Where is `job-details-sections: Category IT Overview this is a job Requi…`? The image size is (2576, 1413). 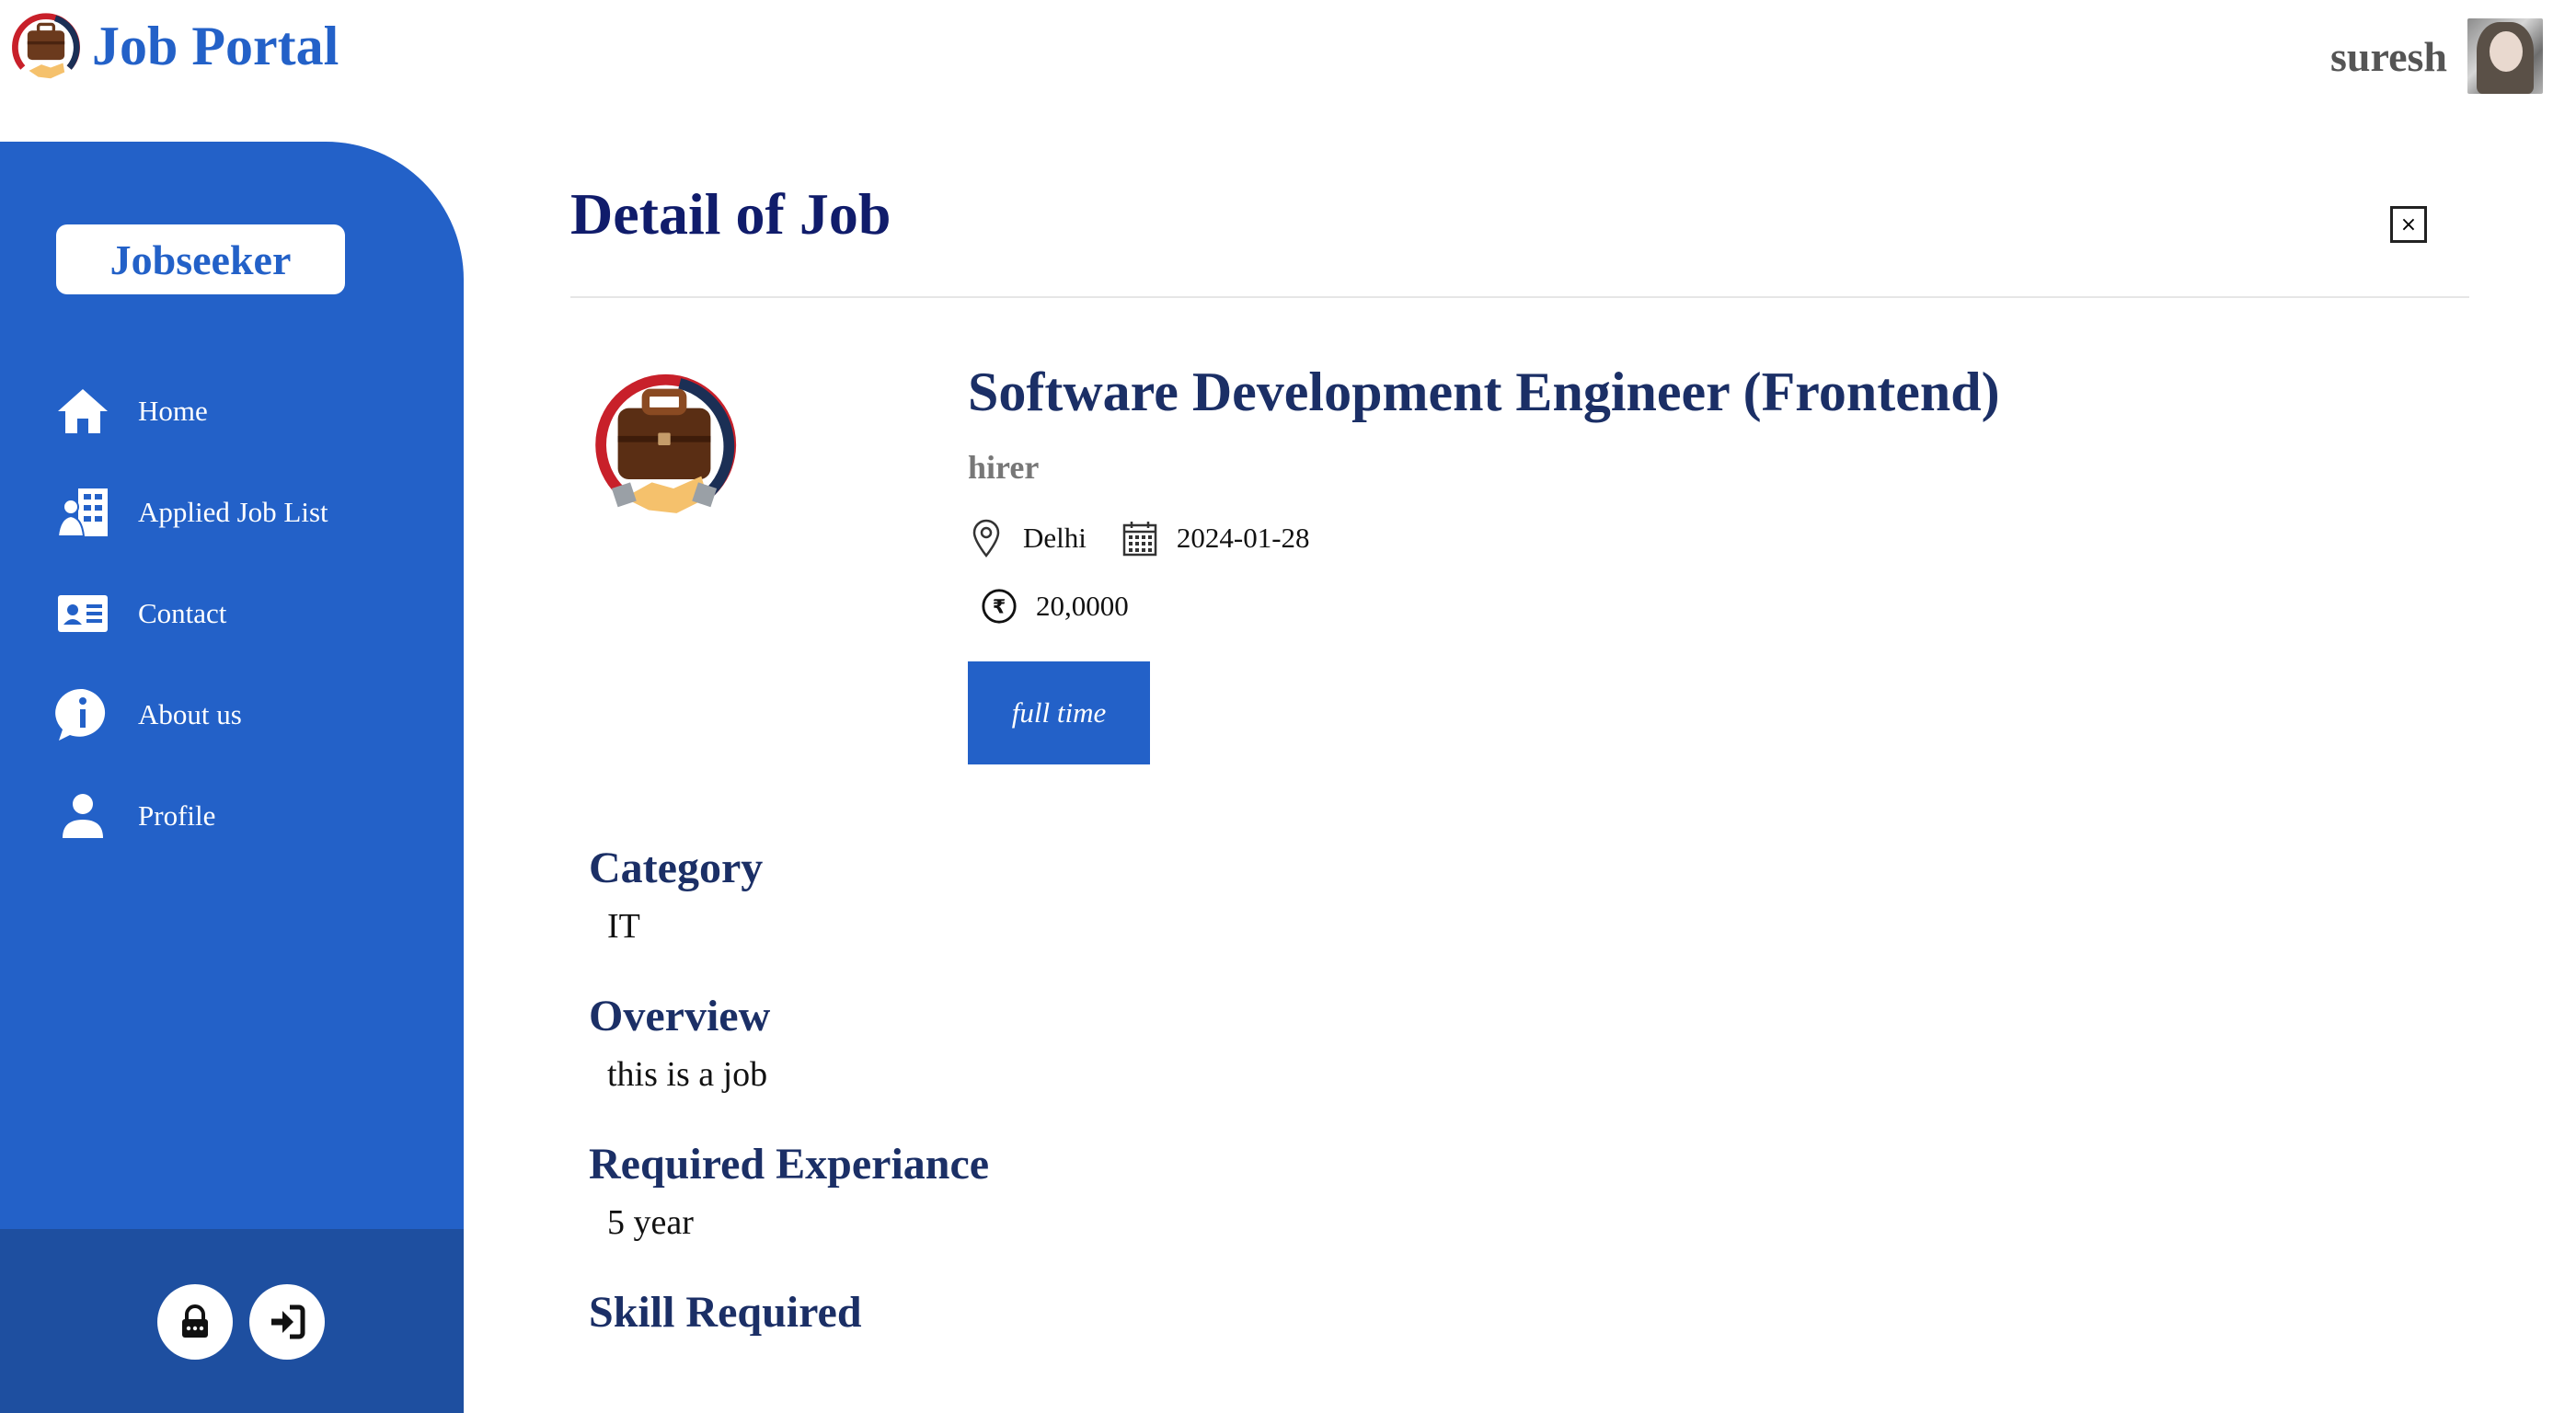
job-details-sections: Category IT Overview this is a job Requi… is located at coordinates (789, 1112).